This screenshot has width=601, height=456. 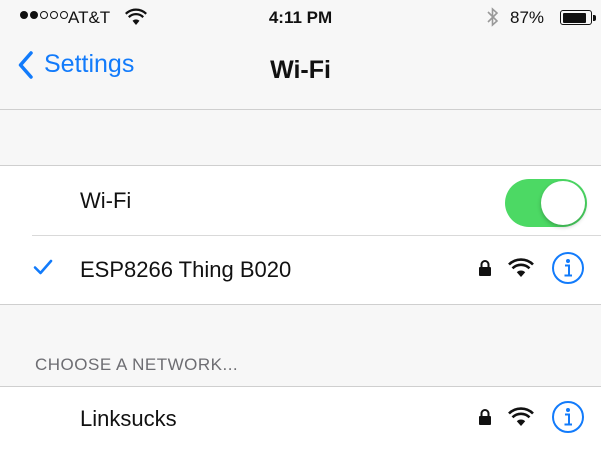 What do you see at coordinates (43, 269) in the screenshot?
I see `checkmark-icon` at bounding box center [43, 269].